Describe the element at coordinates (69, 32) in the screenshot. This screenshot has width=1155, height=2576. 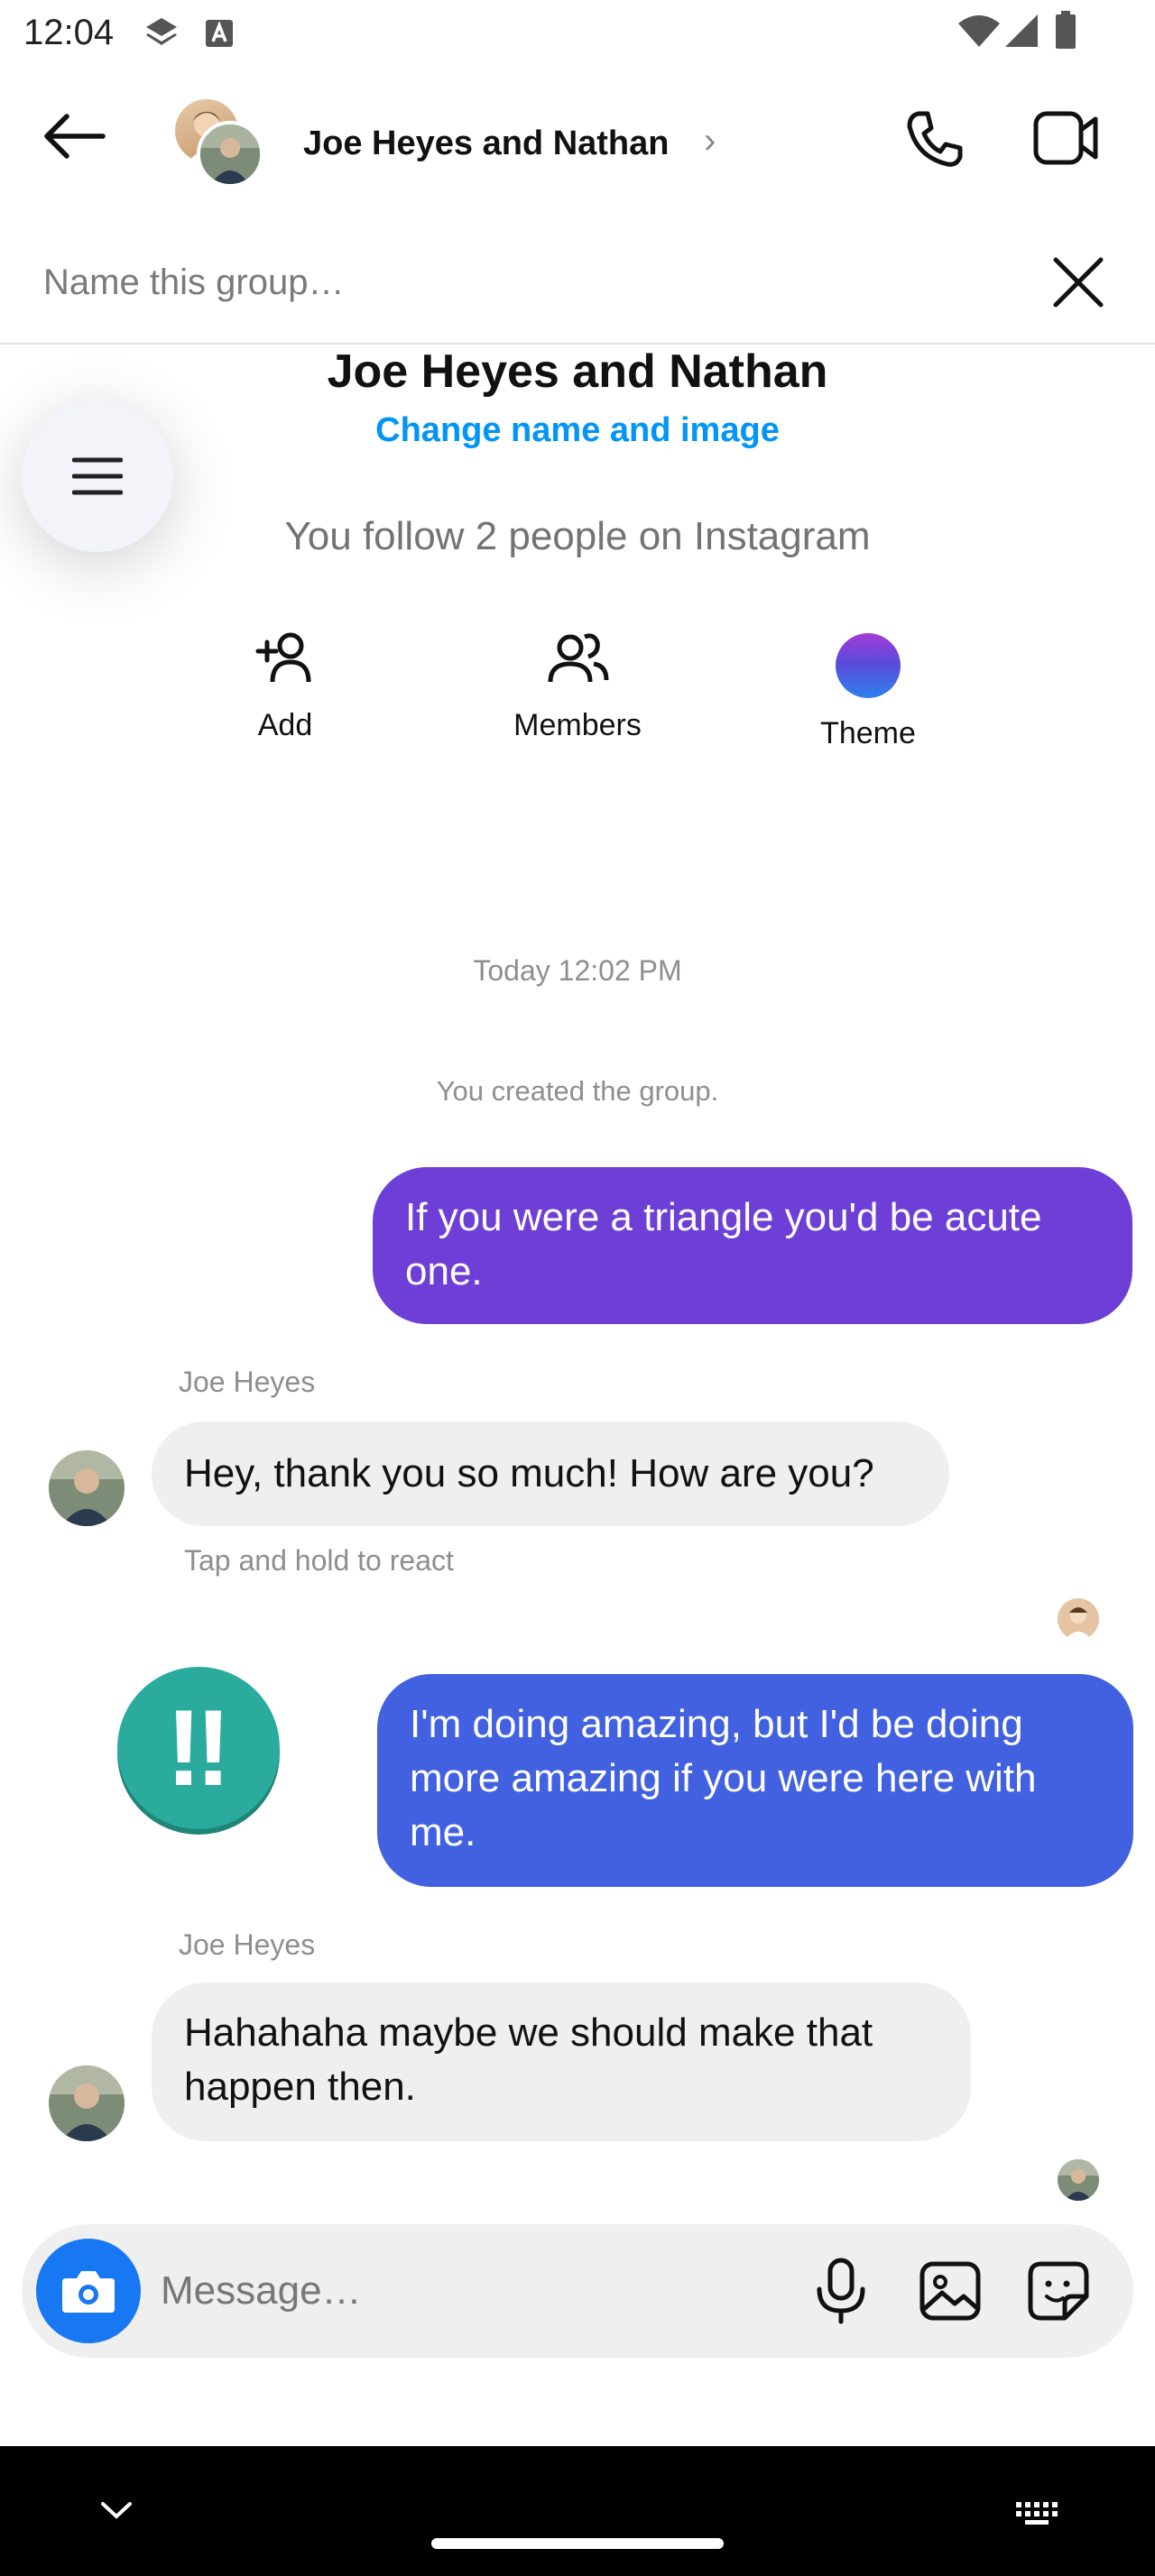
I see `status-time: 12:04` at that location.